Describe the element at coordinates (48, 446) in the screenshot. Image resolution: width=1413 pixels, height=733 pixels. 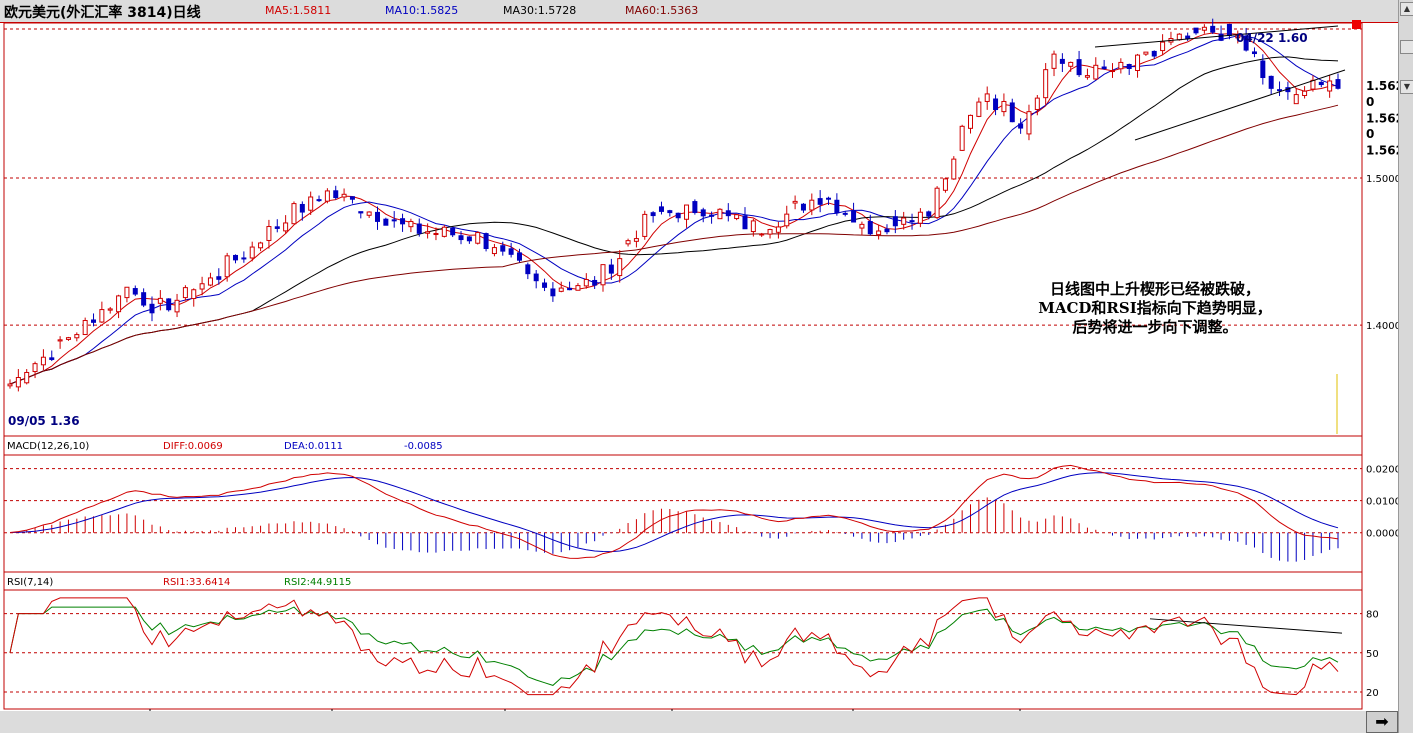
I see `macd-title: MACD(12,26,10)` at that location.